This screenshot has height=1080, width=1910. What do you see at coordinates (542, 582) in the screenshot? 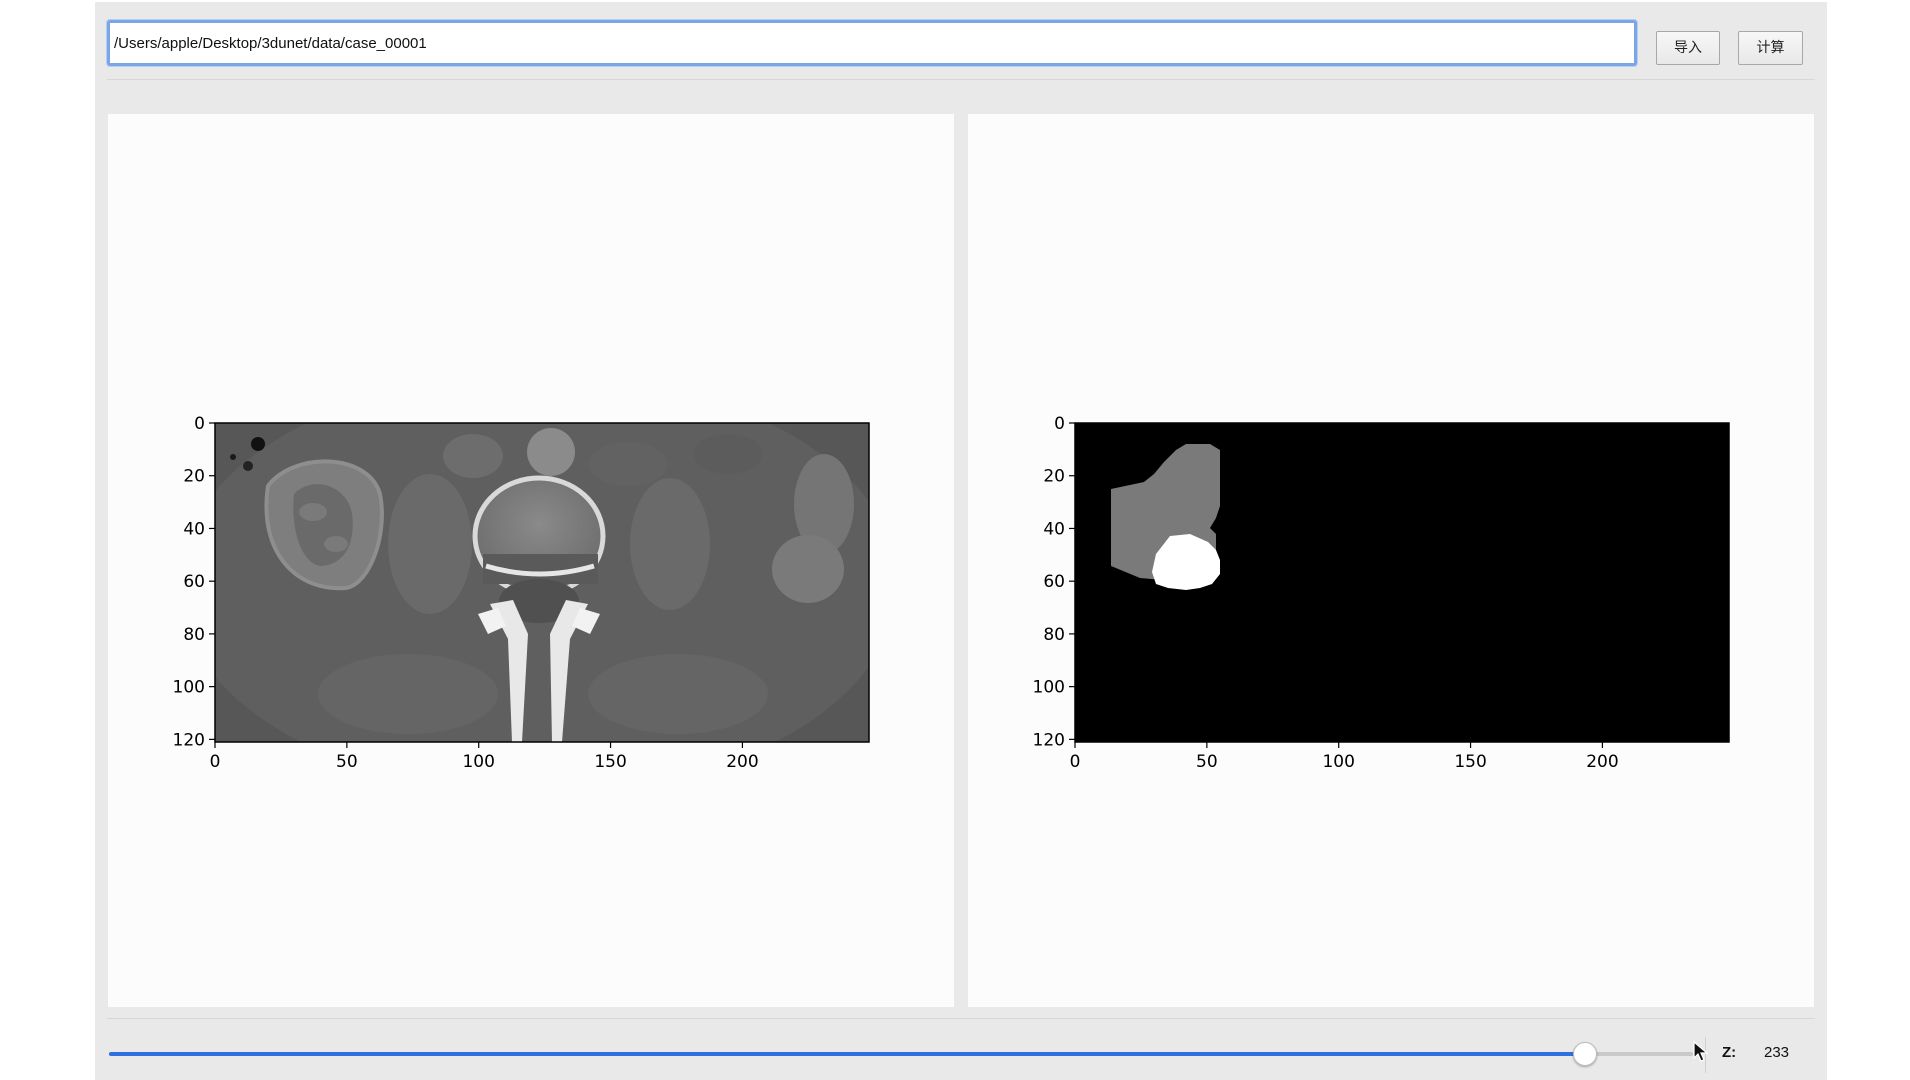
I see `ct-scan-image` at bounding box center [542, 582].